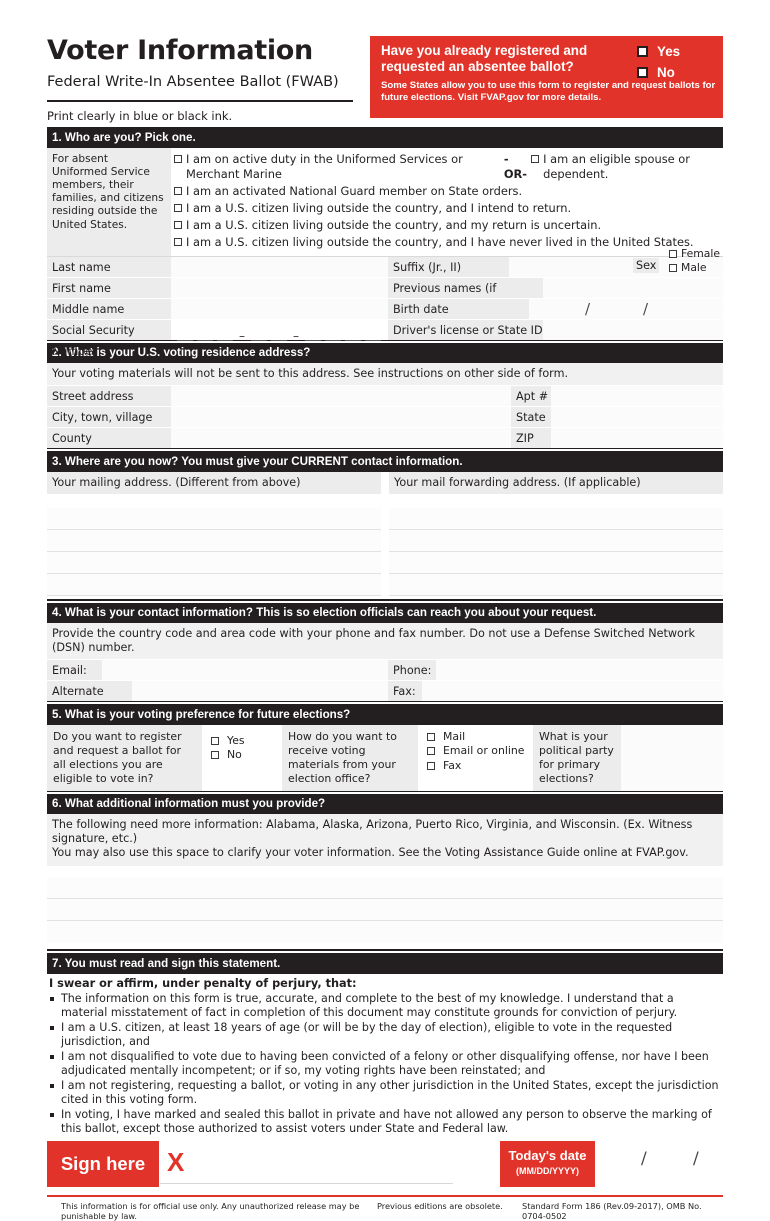 This screenshot has width=770, height=1221. Describe the element at coordinates (245, 670) in the screenshot. I see `email-input` at that location.